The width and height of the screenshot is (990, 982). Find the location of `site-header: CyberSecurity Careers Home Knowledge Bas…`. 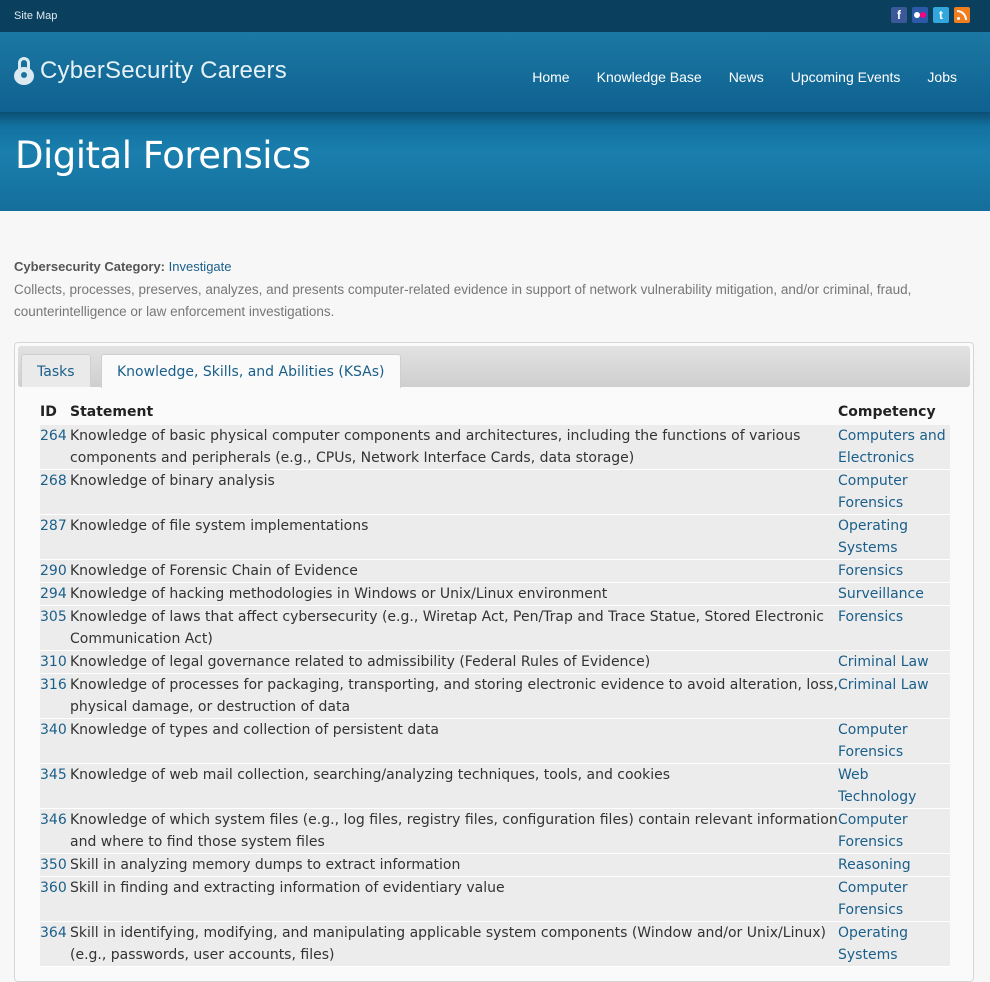

site-header: CyberSecurity Careers Home Knowledge Bas… is located at coordinates (495, 72).